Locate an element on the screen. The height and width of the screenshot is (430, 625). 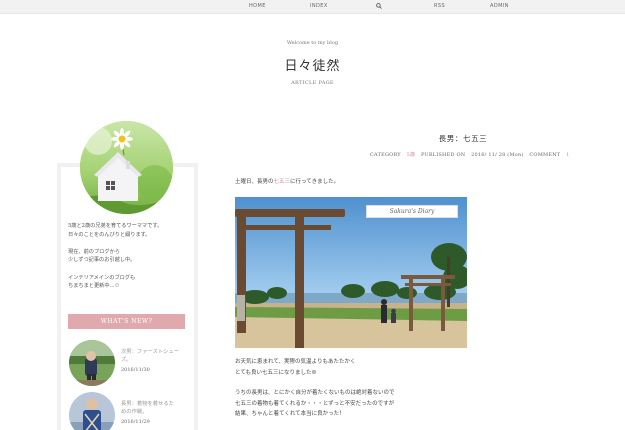
smile-icon: ☺ is located at coordinates (117, 286).